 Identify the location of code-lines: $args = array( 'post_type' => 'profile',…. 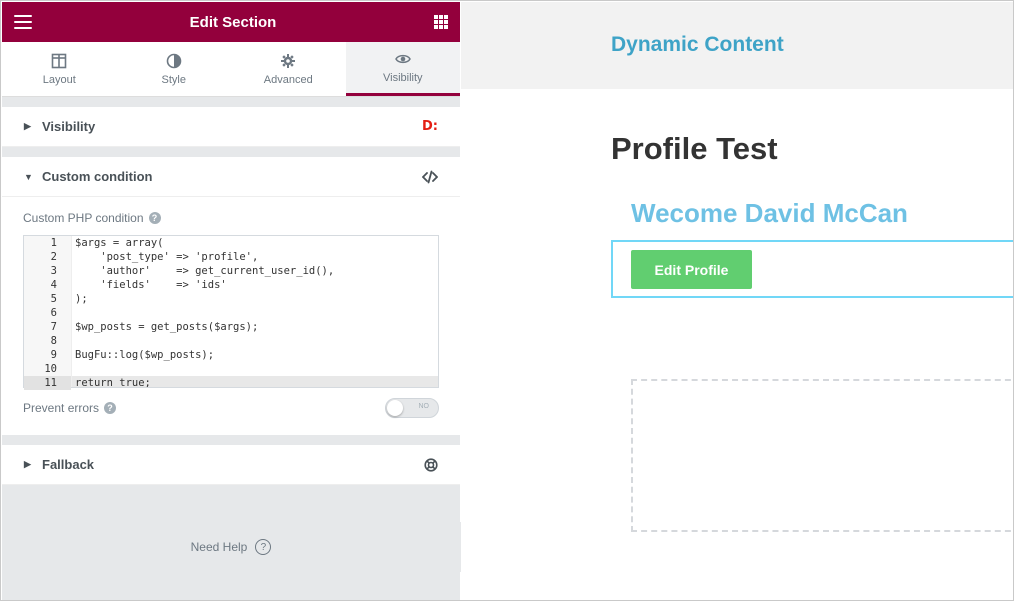
(255, 311).